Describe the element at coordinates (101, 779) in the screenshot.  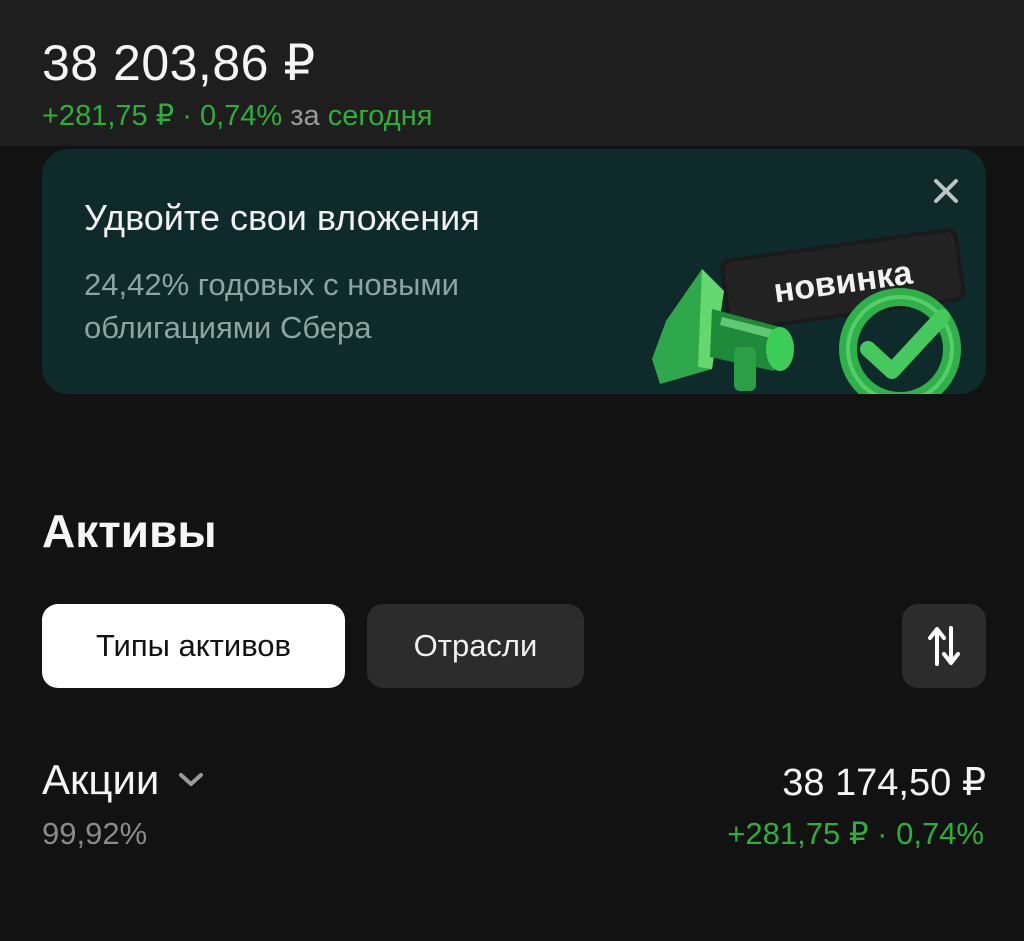
I see `asset-group-label: Акции` at that location.